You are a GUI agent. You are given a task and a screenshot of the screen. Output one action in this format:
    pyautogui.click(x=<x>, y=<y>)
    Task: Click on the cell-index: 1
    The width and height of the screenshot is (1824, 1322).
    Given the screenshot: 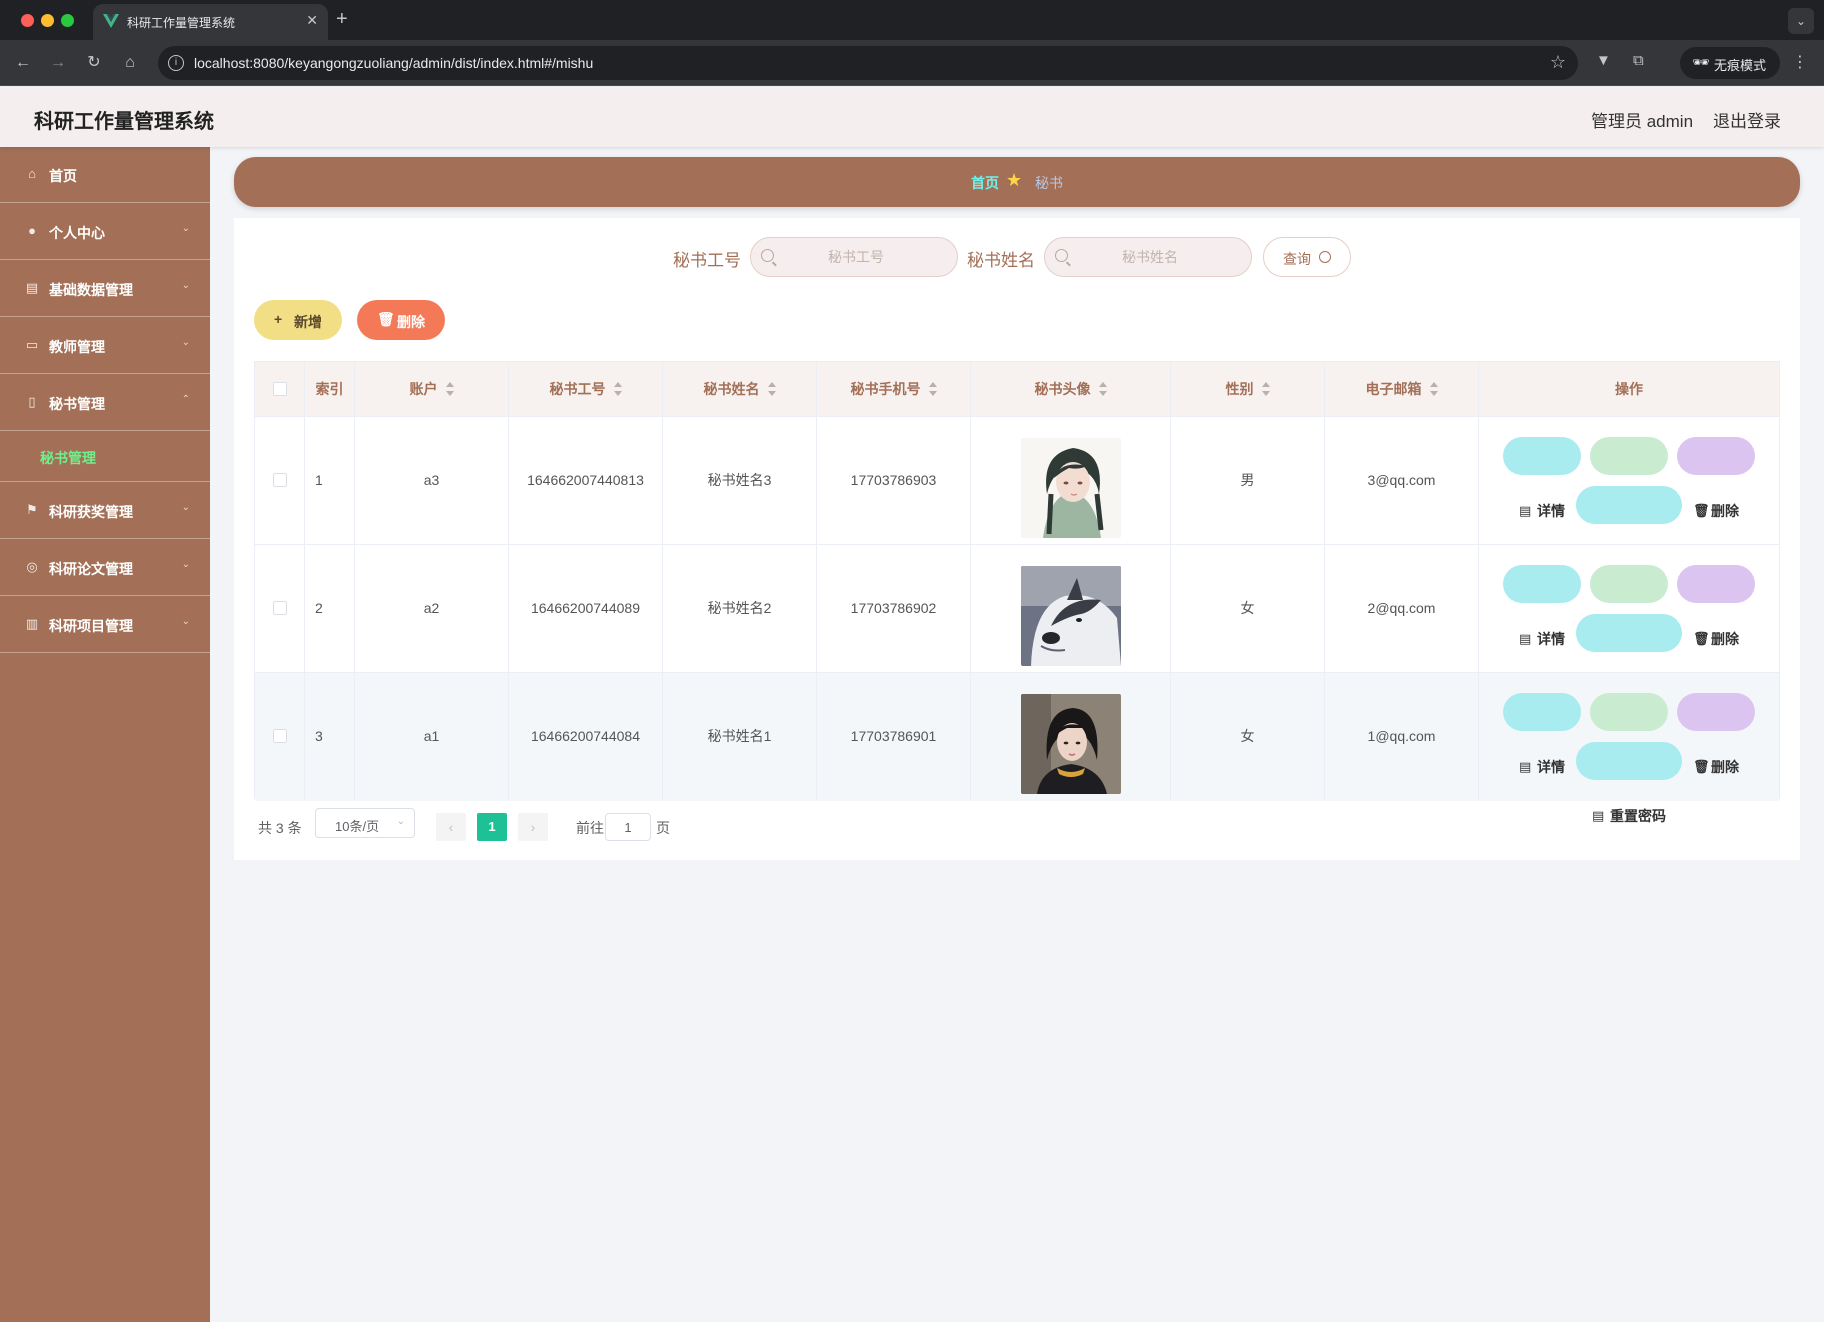 What is the action you would take?
    pyautogui.click(x=330, y=480)
    